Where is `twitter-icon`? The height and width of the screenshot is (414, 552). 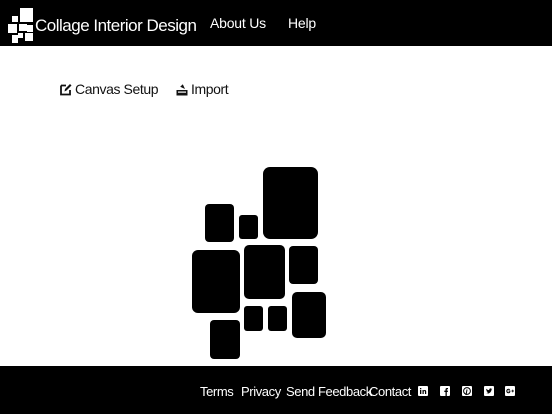 twitter-icon is located at coordinates (489, 391).